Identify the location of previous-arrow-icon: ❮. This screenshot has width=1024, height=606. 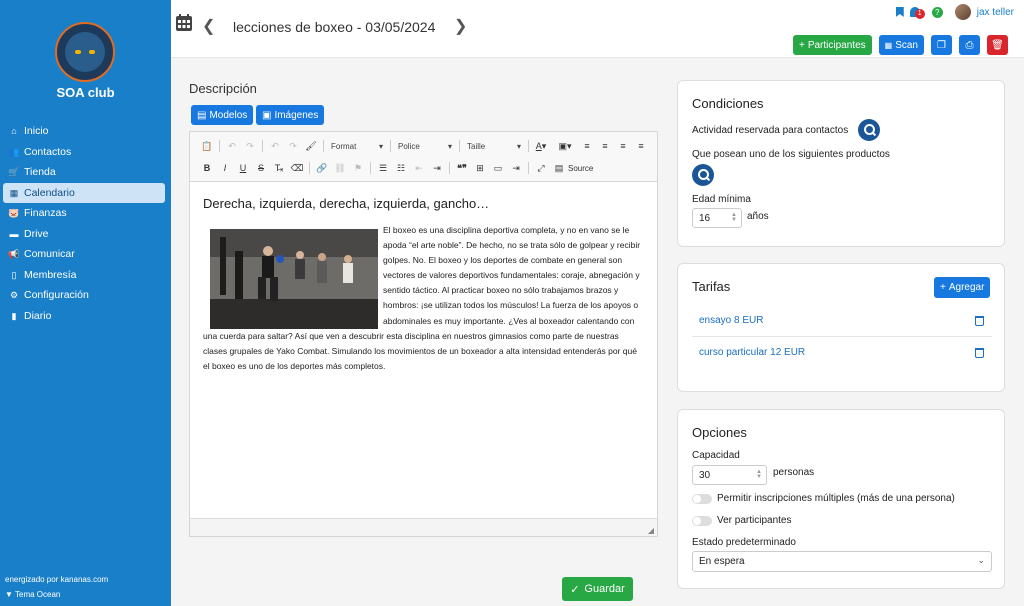
(208, 26).